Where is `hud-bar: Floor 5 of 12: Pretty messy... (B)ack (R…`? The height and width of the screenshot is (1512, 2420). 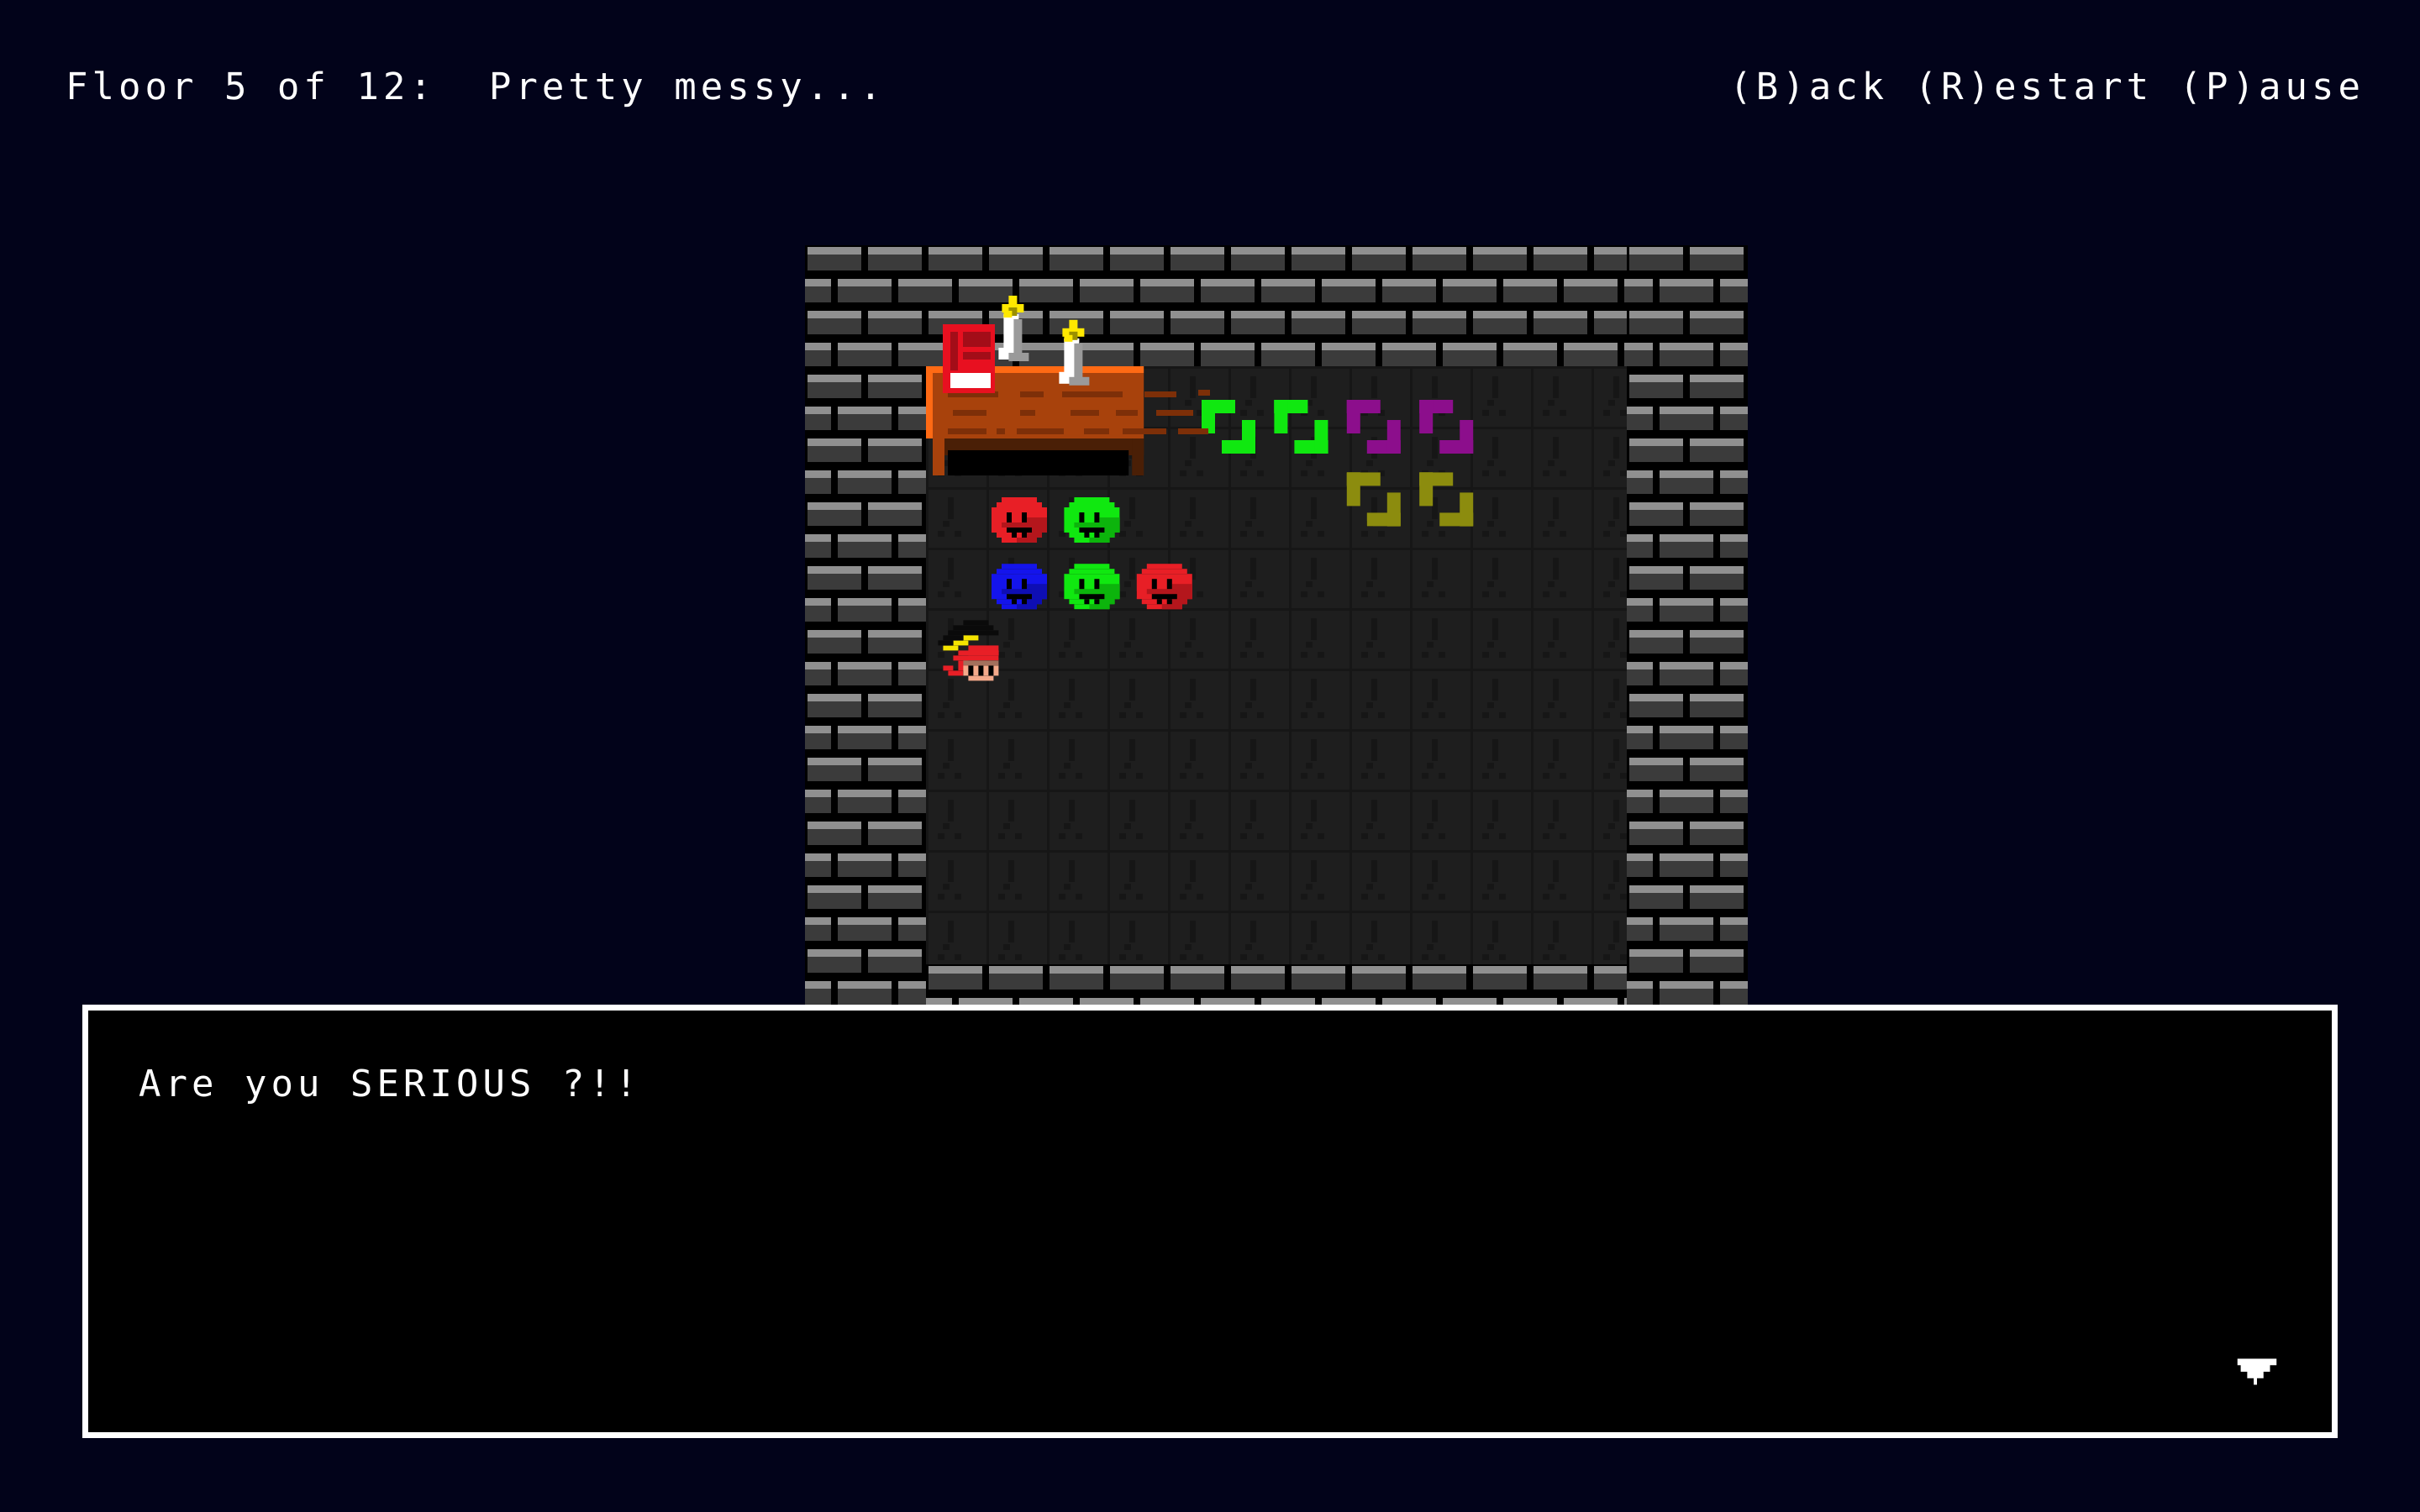
hud-bar: Floor 5 of 12: Pretty messy... (B)ack (R… is located at coordinates (1210, 63).